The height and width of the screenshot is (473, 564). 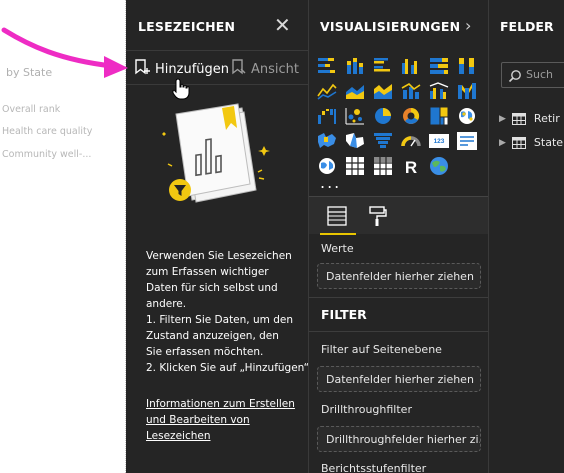 I want to click on values-label: Werte, so click(x=337, y=248).